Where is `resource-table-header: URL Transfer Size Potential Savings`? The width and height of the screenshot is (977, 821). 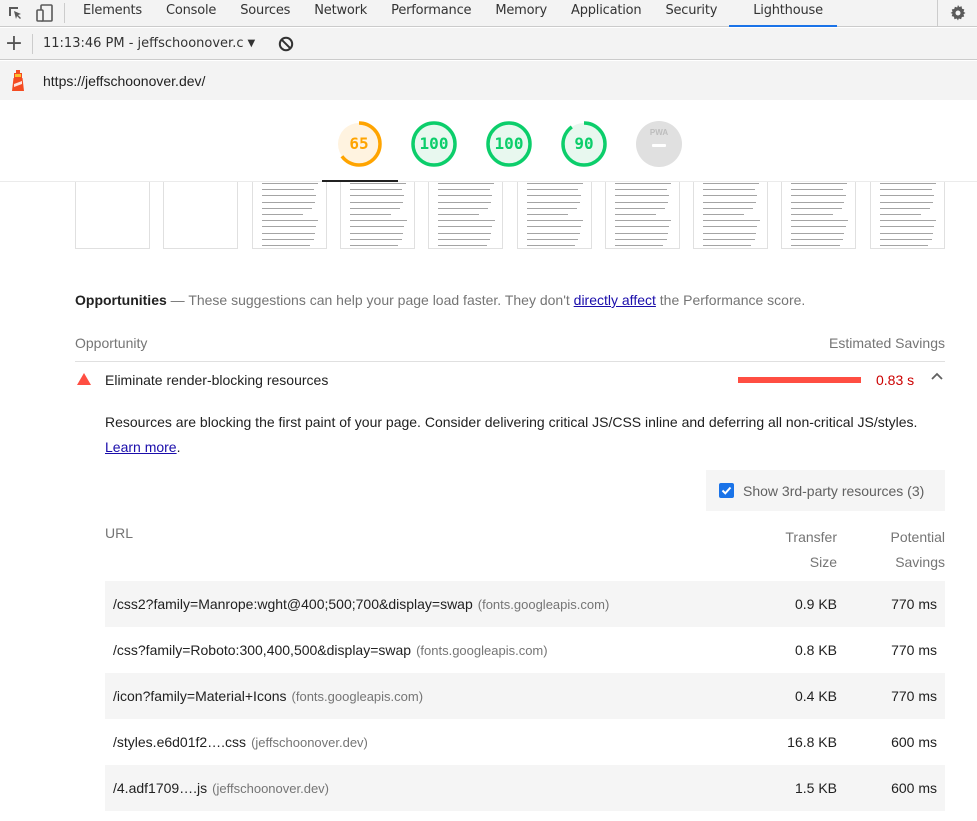
resource-table-header: URL Transfer Size Potential Savings is located at coordinates (525, 550).